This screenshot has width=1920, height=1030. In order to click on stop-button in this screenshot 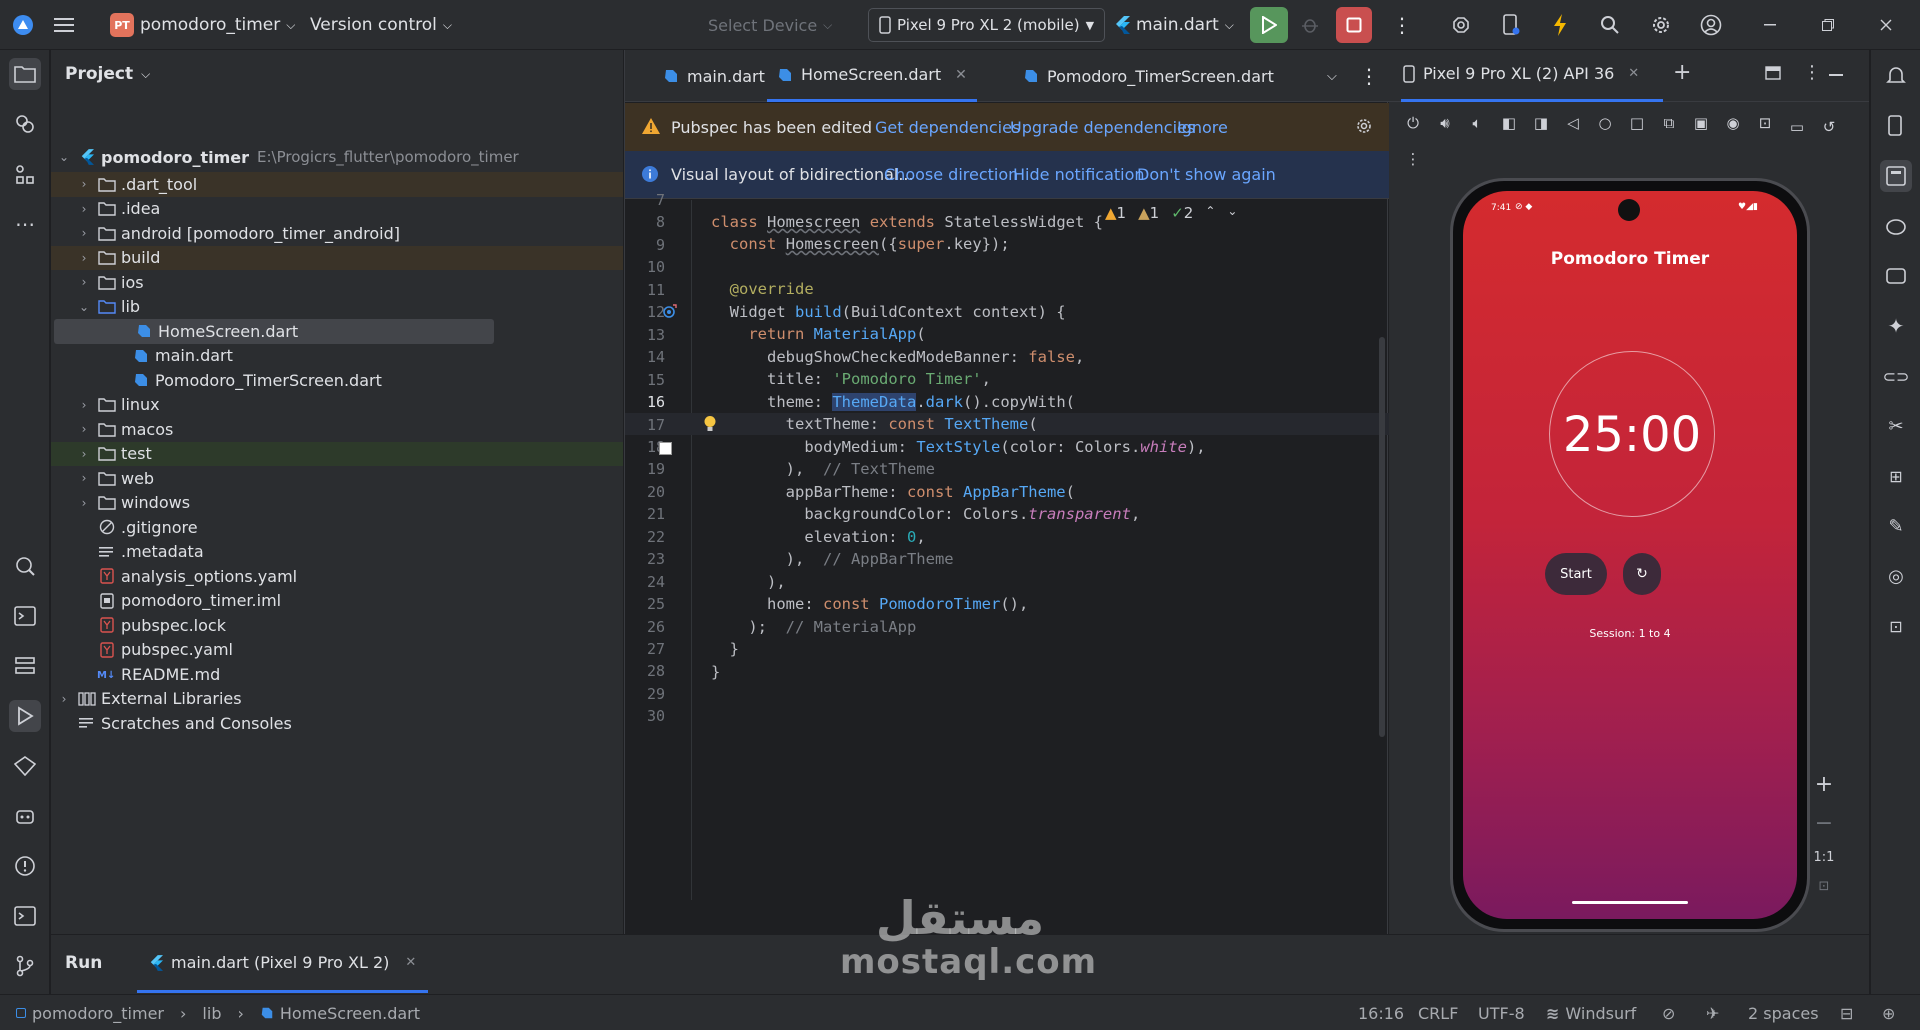, I will do `click(1354, 25)`.